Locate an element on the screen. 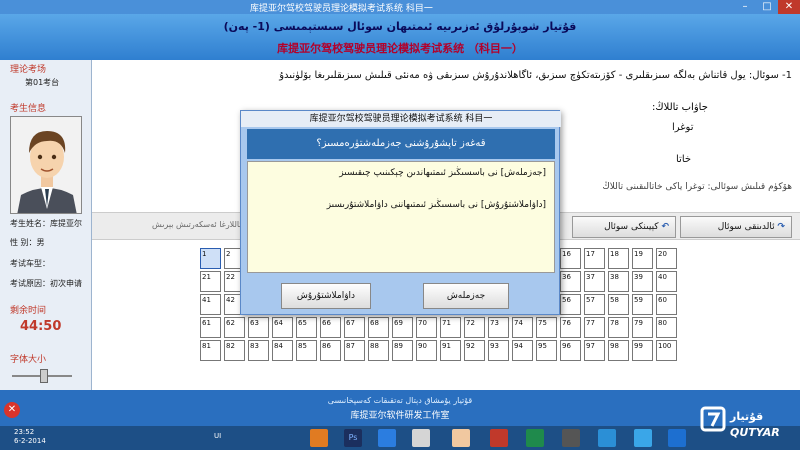 Image resolution: width=800 pixels, height=450 pixels. question-cell-64: 64 is located at coordinates (282, 327).